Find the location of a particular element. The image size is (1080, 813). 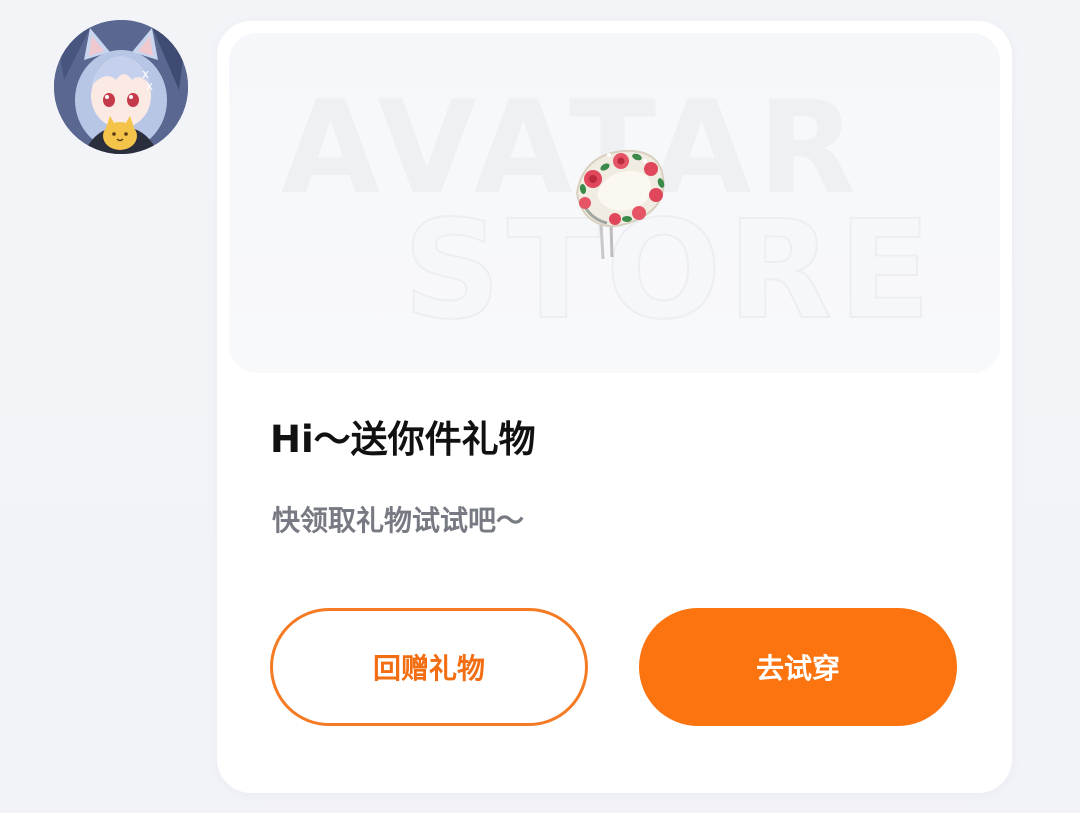

floral-headband-icon is located at coordinates (620, 204).